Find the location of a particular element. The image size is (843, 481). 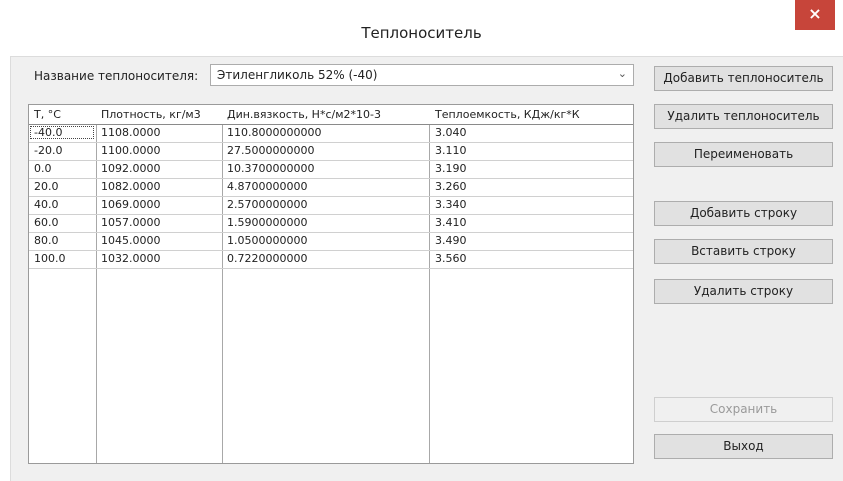

cell-heat-capacity: 3.190 is located at coordinates (451, 168).